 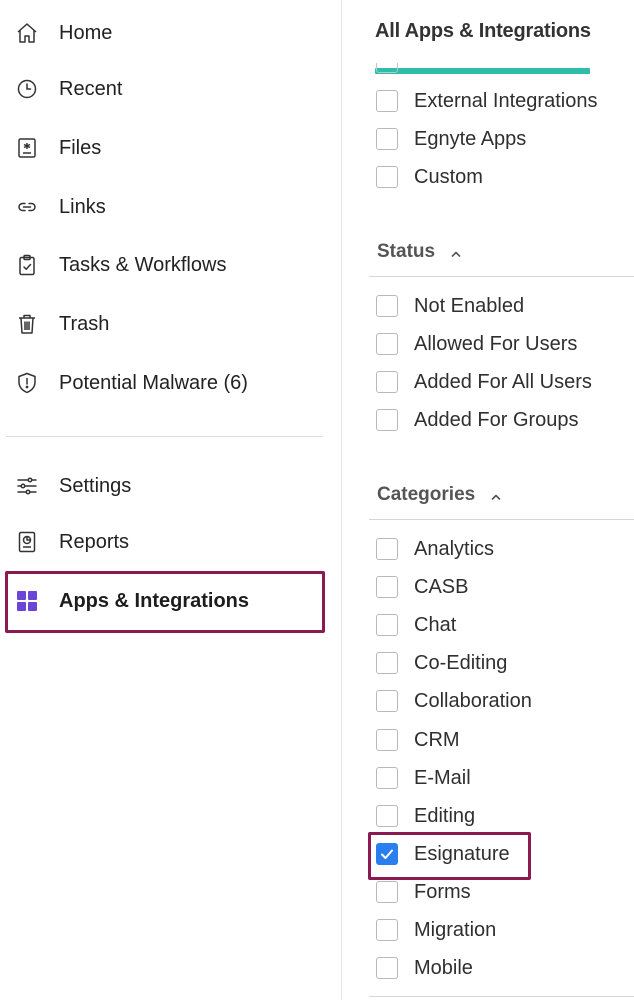 I want to click on filter-option-e-mail: E-Mail, so click(x=423, y=778).